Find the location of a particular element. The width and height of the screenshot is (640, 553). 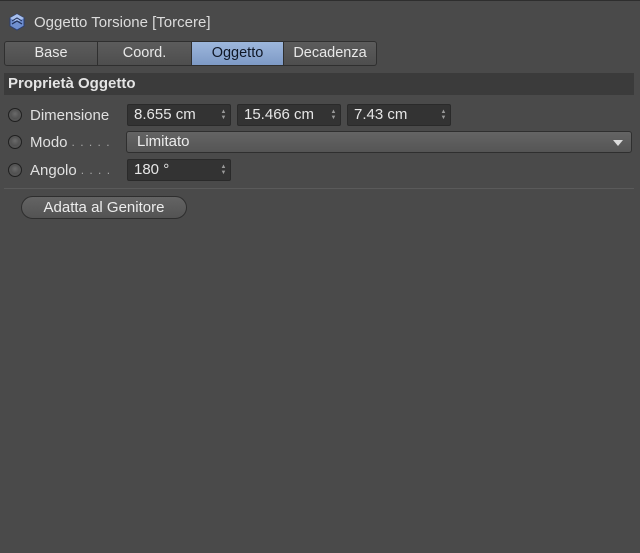

modo-selected-value: Limitato is located at coordinates (163, 141).